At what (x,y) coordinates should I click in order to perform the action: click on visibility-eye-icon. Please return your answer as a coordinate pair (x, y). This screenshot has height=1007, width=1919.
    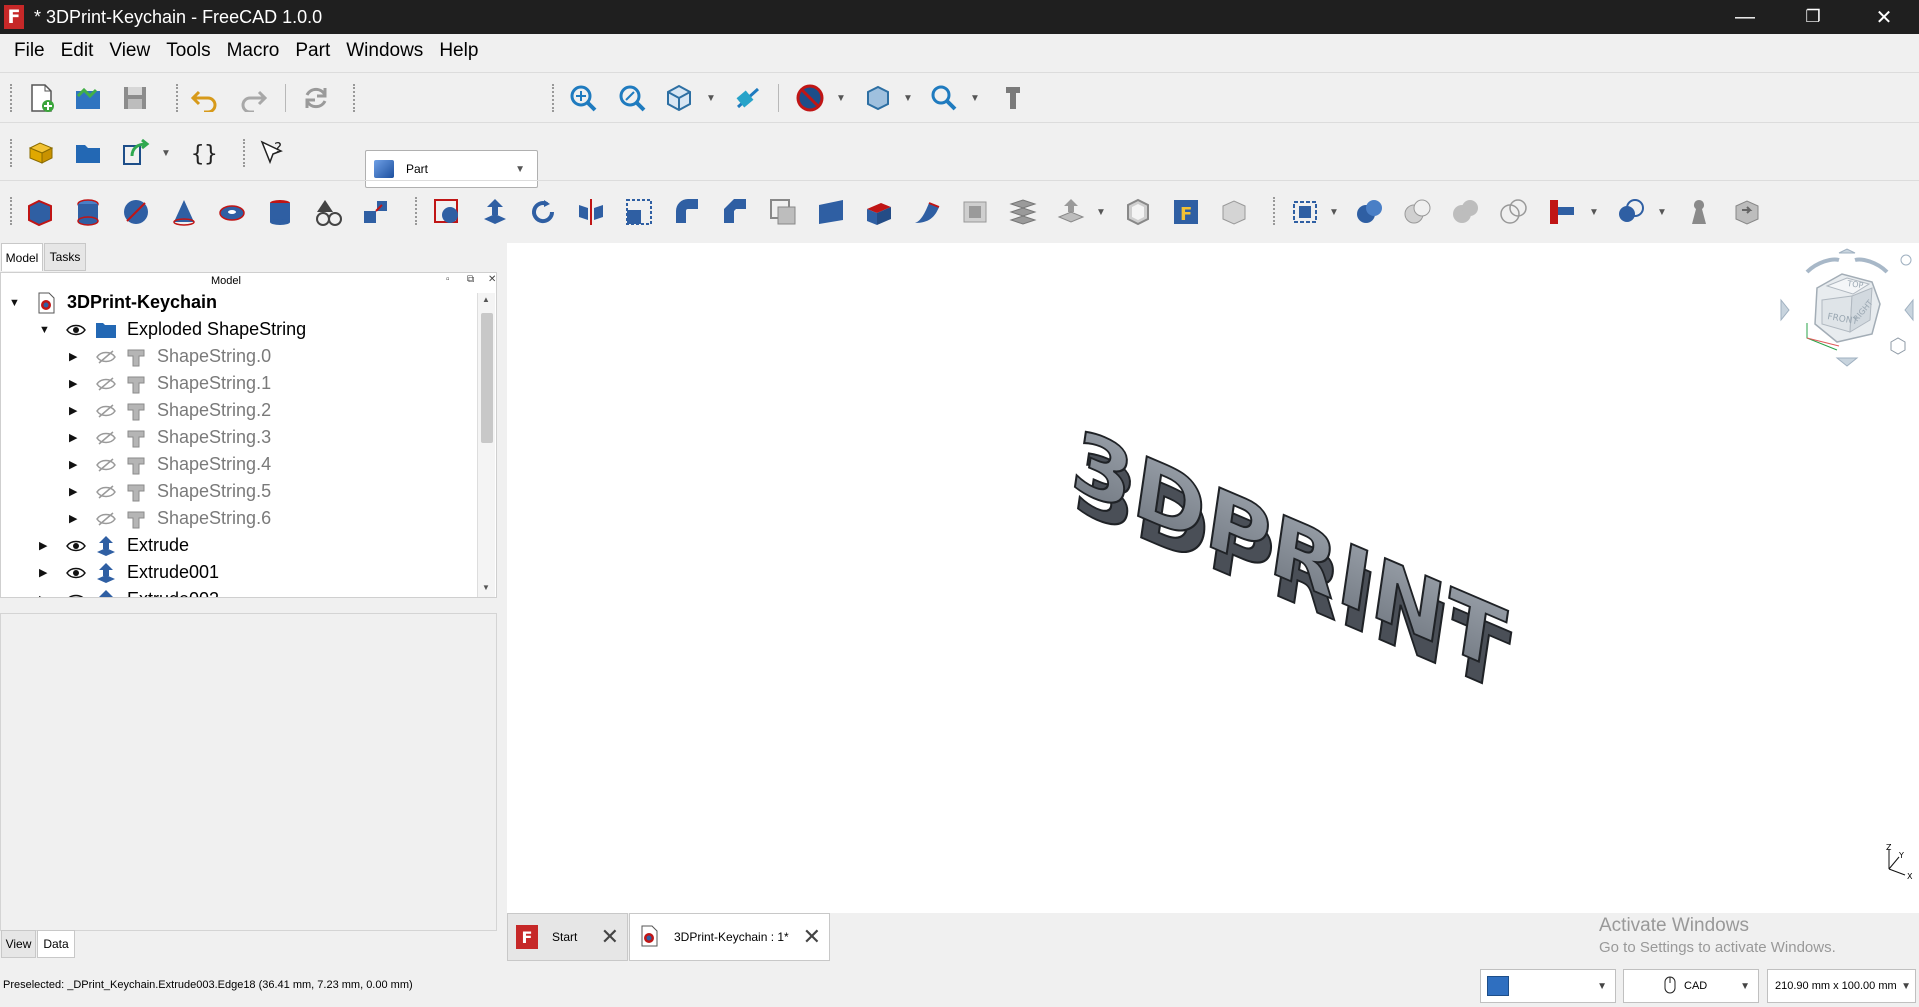
    Looking at the image, I should click on (76, 573).